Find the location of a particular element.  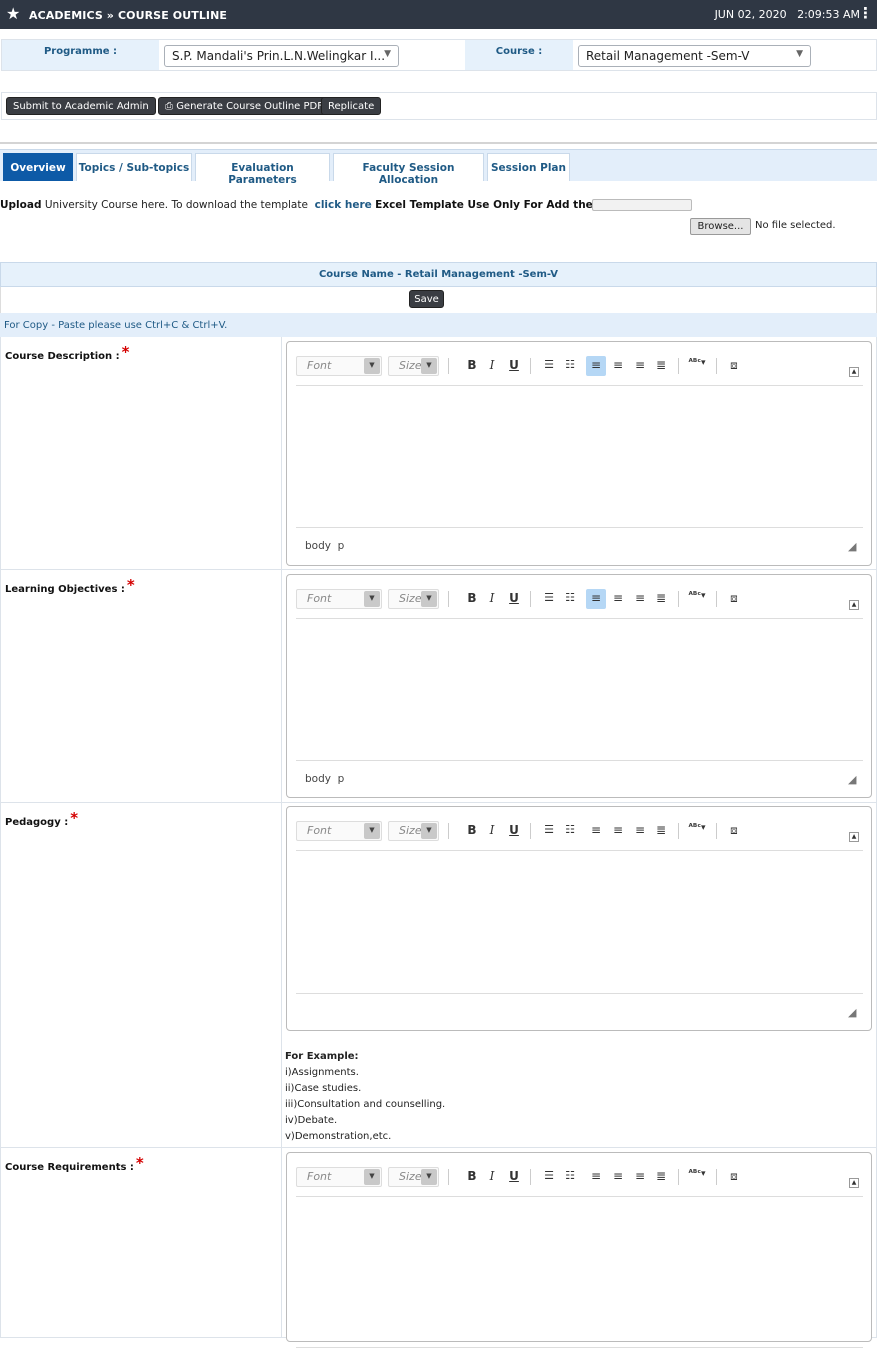

template-download-link: click here is located at coordinates (343, 205).